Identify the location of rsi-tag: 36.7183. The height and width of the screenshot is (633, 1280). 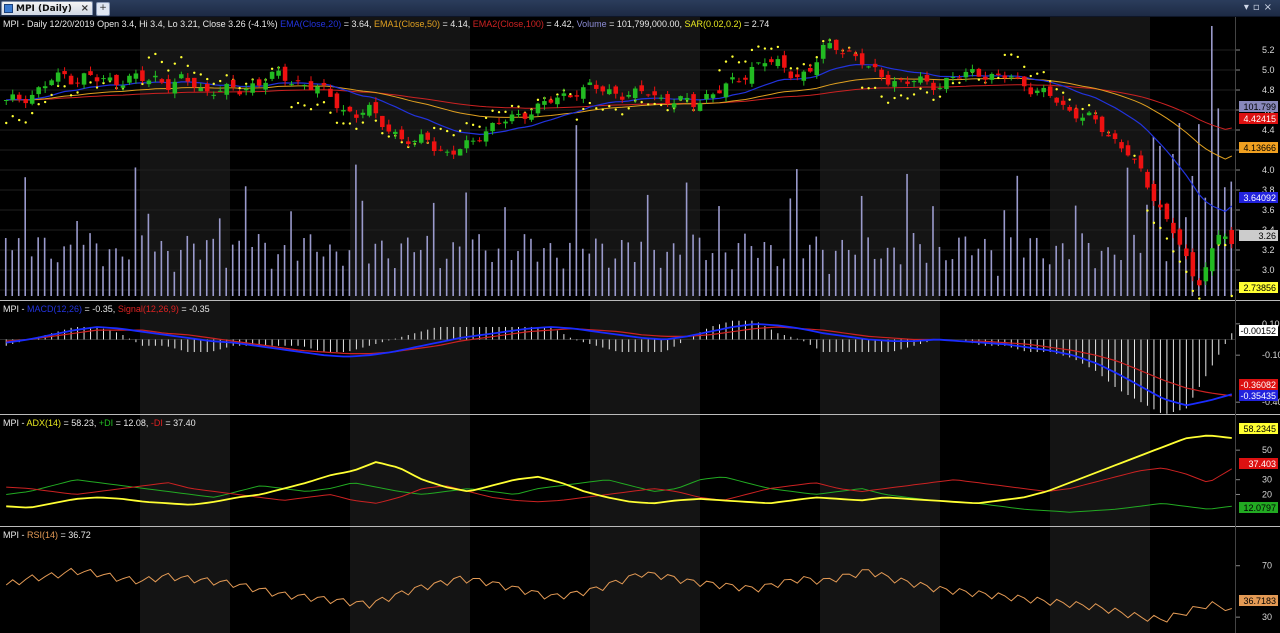
(1259, 601).